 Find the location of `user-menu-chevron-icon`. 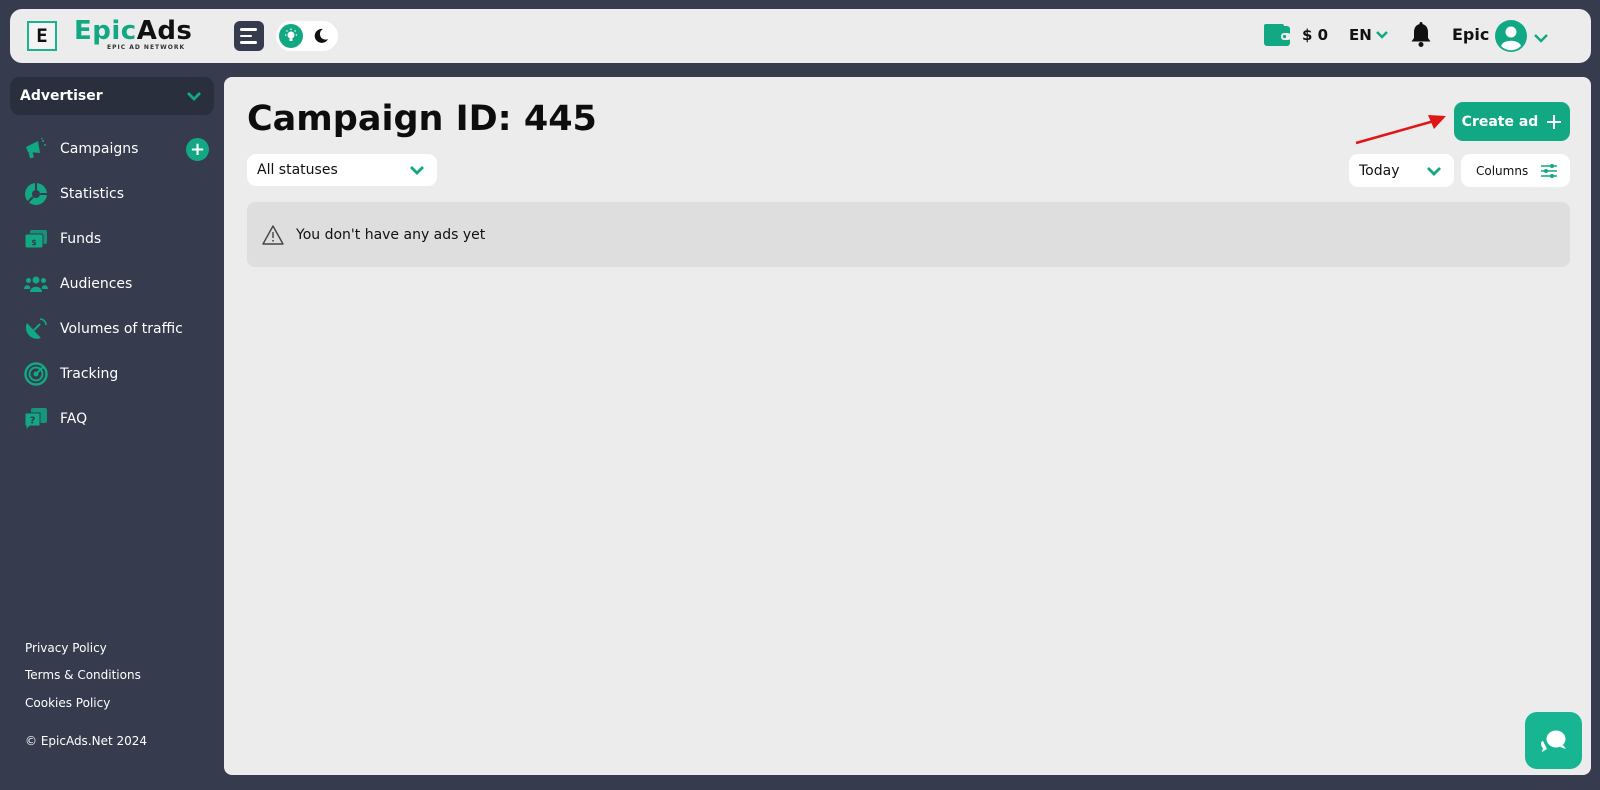

user-menu-chevron-icon is located at coordinates (1541, 38).